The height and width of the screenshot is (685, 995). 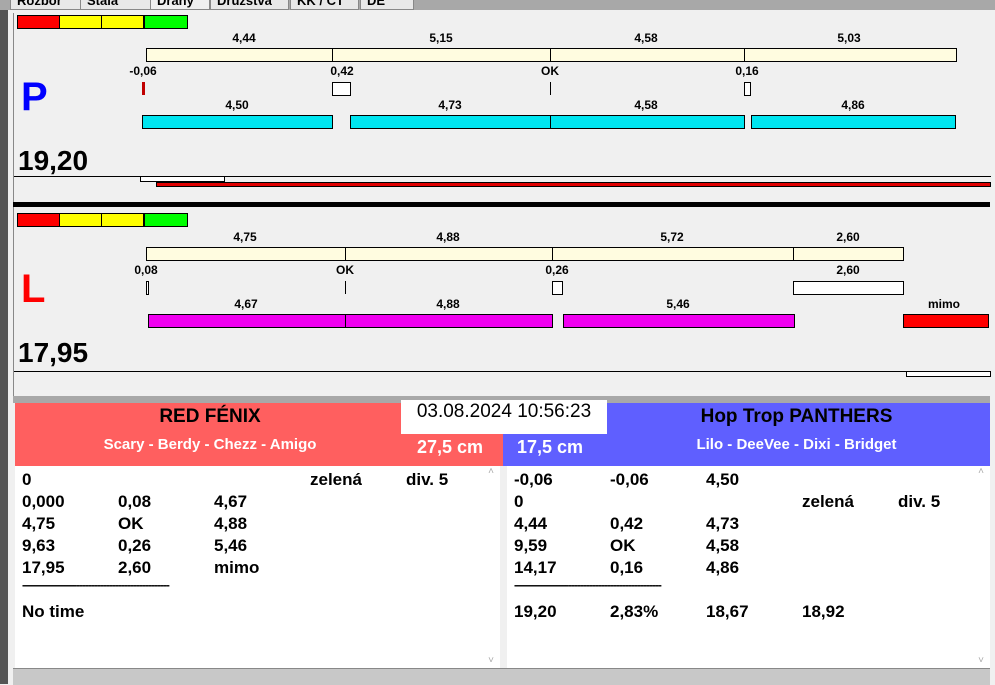 What do you see at coordinates (727, 611) in the screenshot?
I see `log-summary: 18,67` at bounding box center [727, 611].